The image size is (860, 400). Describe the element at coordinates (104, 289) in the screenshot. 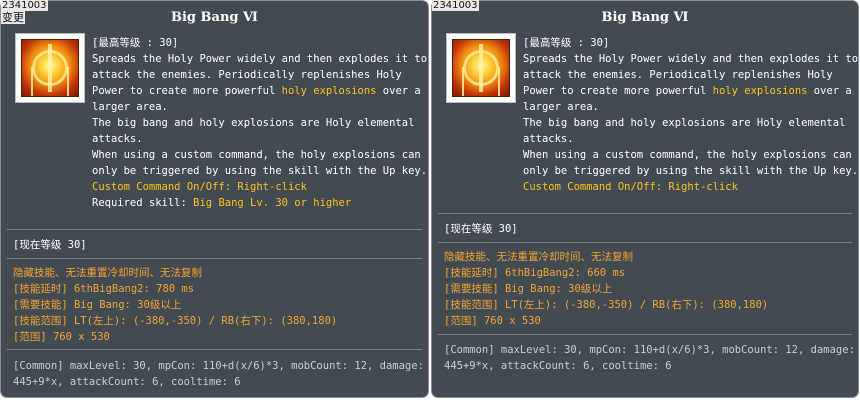

I see `stat-line: [技能延时] 6thBigBang2: 780 ms` at that location.